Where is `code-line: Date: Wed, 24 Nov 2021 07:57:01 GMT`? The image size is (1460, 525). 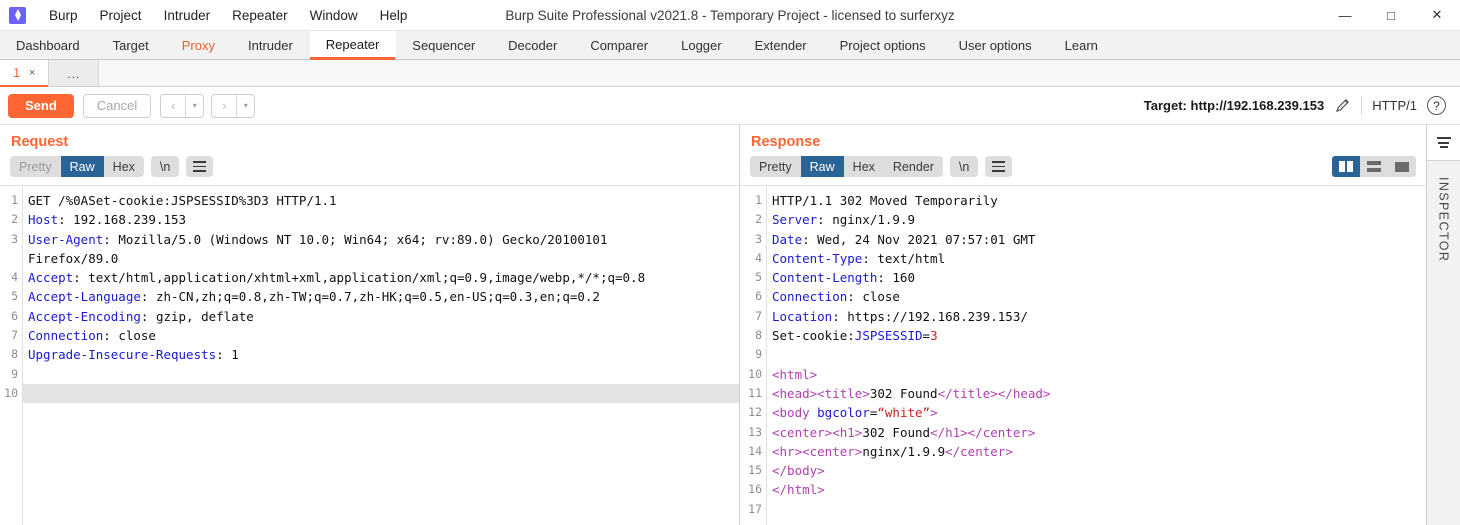 code-line: Date: Wed, 24 Nov 2021 07:57:01 GMT is located at coordinates (1096, 239).